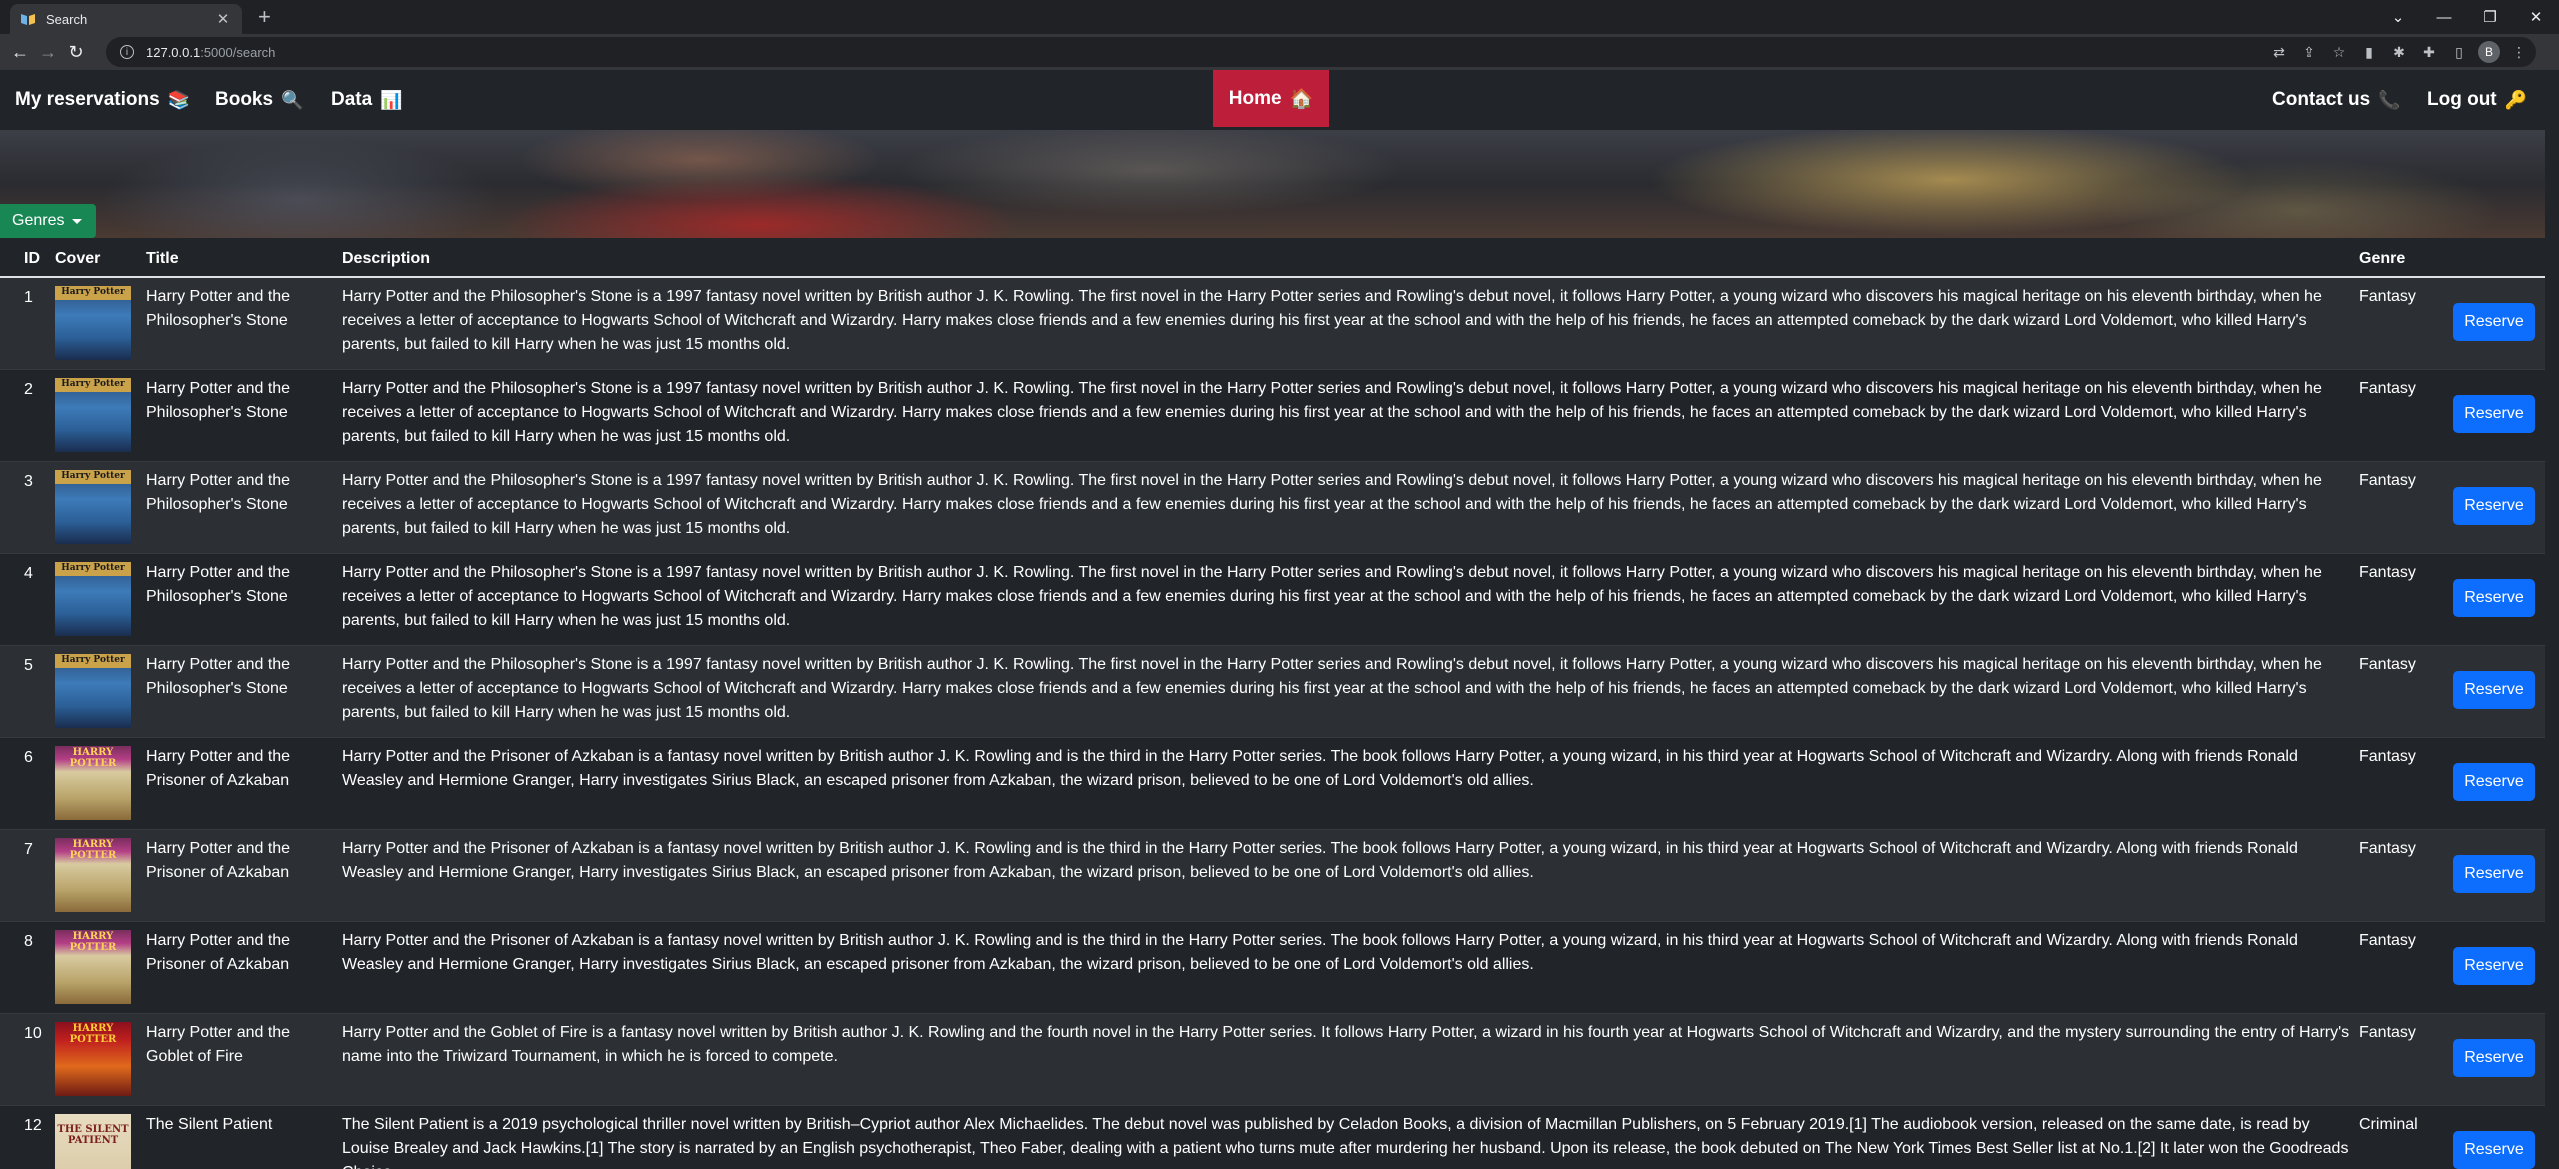  I want to click on book-cover-image: THE SILENT PATIENT, so click(93, 1141).